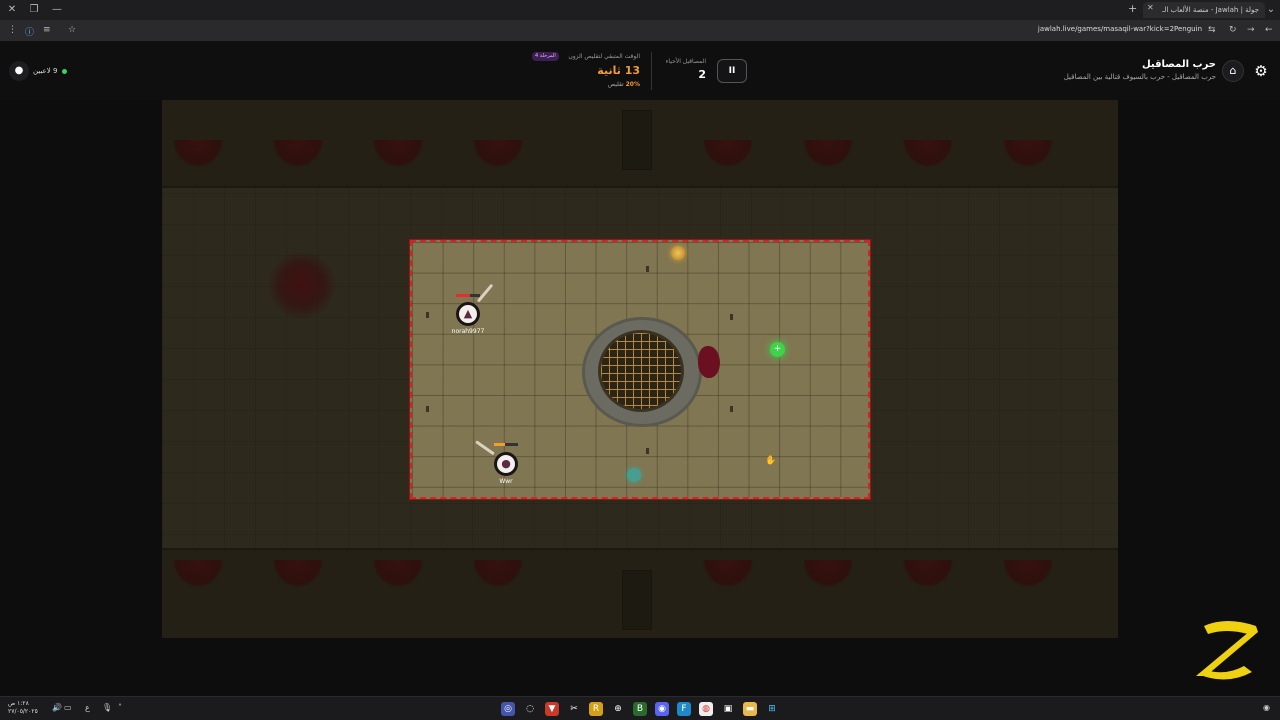 The height and width of the screenshot is (720, 1280). What do you see at coordinates (771, 461) in the screenshot?
I see `hand-cursor-icon: ✋` at bounding box center [771, 461].